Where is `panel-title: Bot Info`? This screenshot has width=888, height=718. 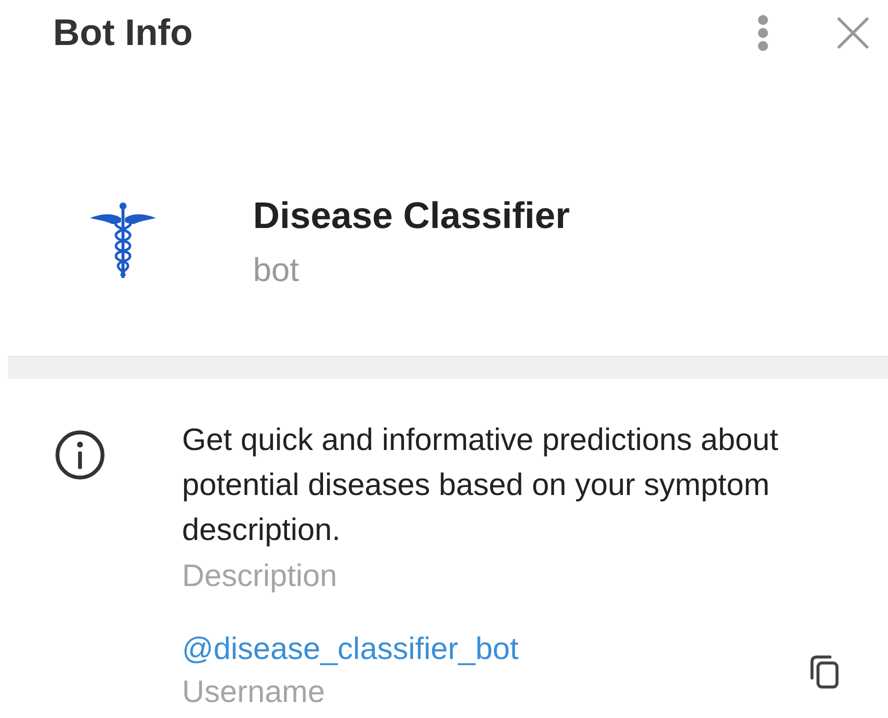
panel-title: Bot Info is located at coordinates (123, 33).